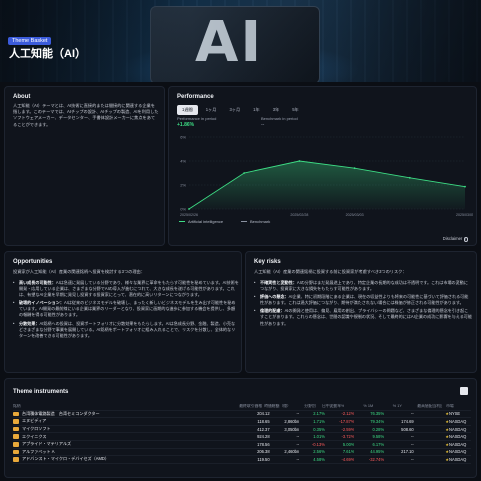 This screenshot has width=481, height=481. What do you see at coordinates (378, 444) in the screenshot?
I see `cell-y: 6.17%` at bounding box center [378, 444].